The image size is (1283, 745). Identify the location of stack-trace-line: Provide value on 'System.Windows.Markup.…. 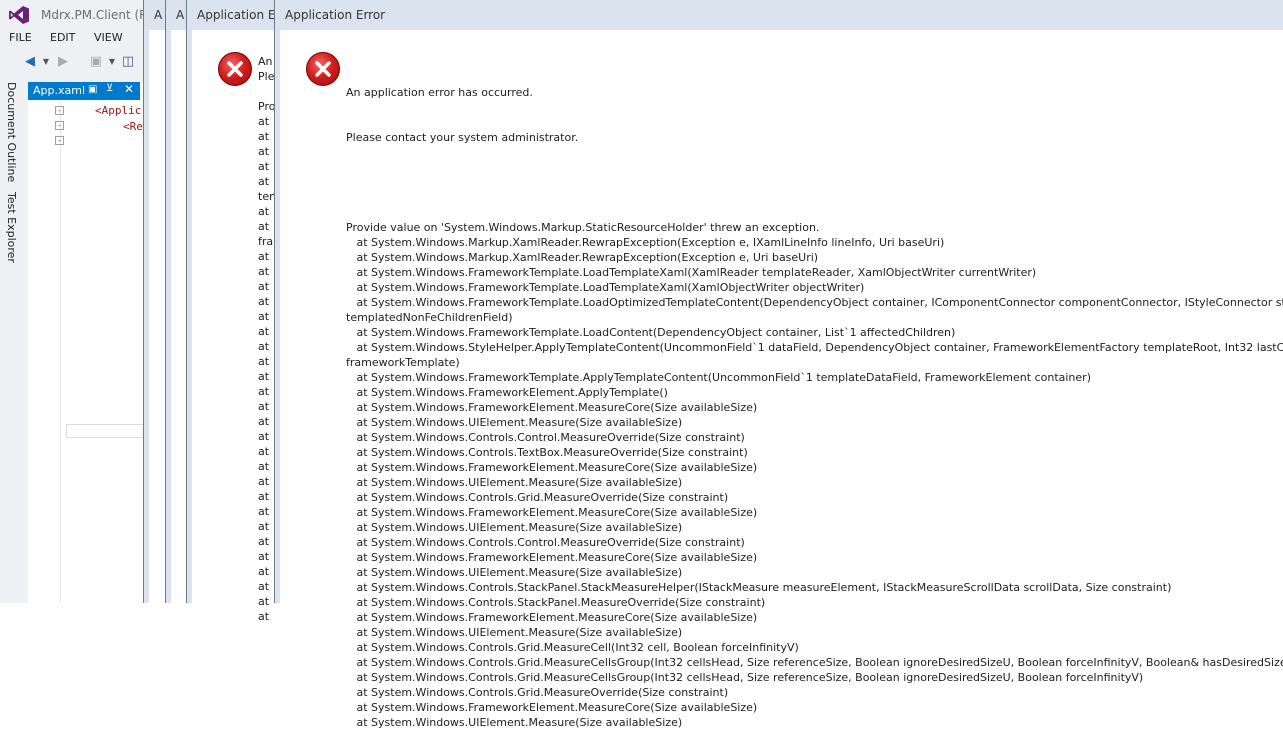
(583, 227).